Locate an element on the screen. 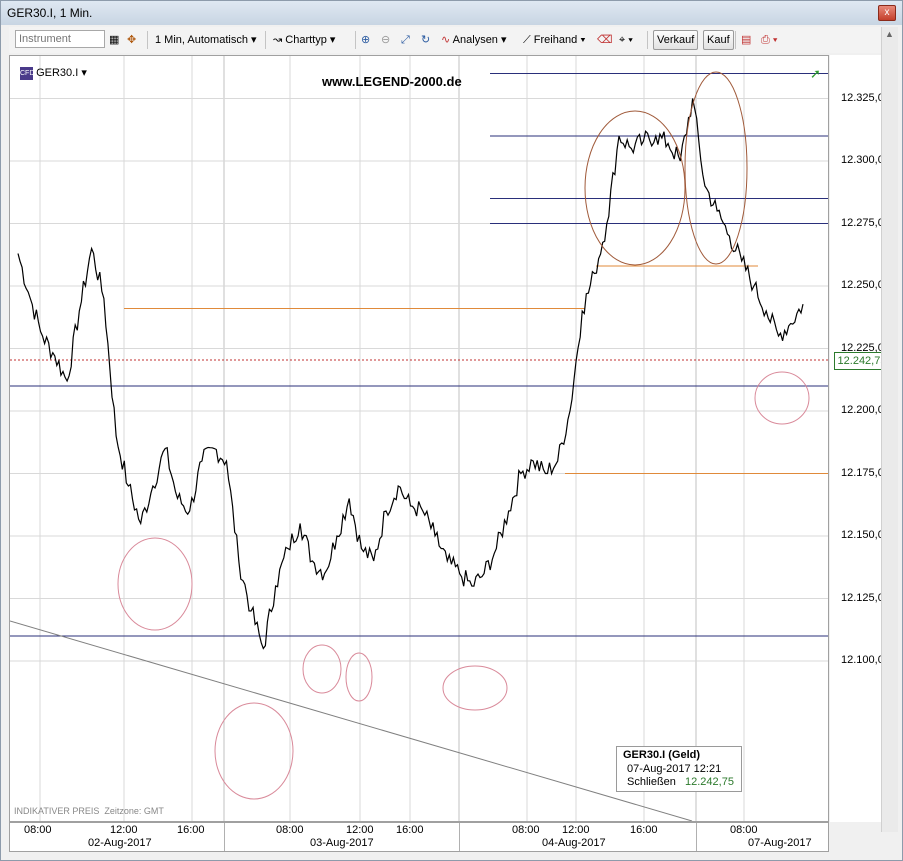 This screenshot has width=903, height=861. freihand-label: Freihand is located at coordinates (555, 40).